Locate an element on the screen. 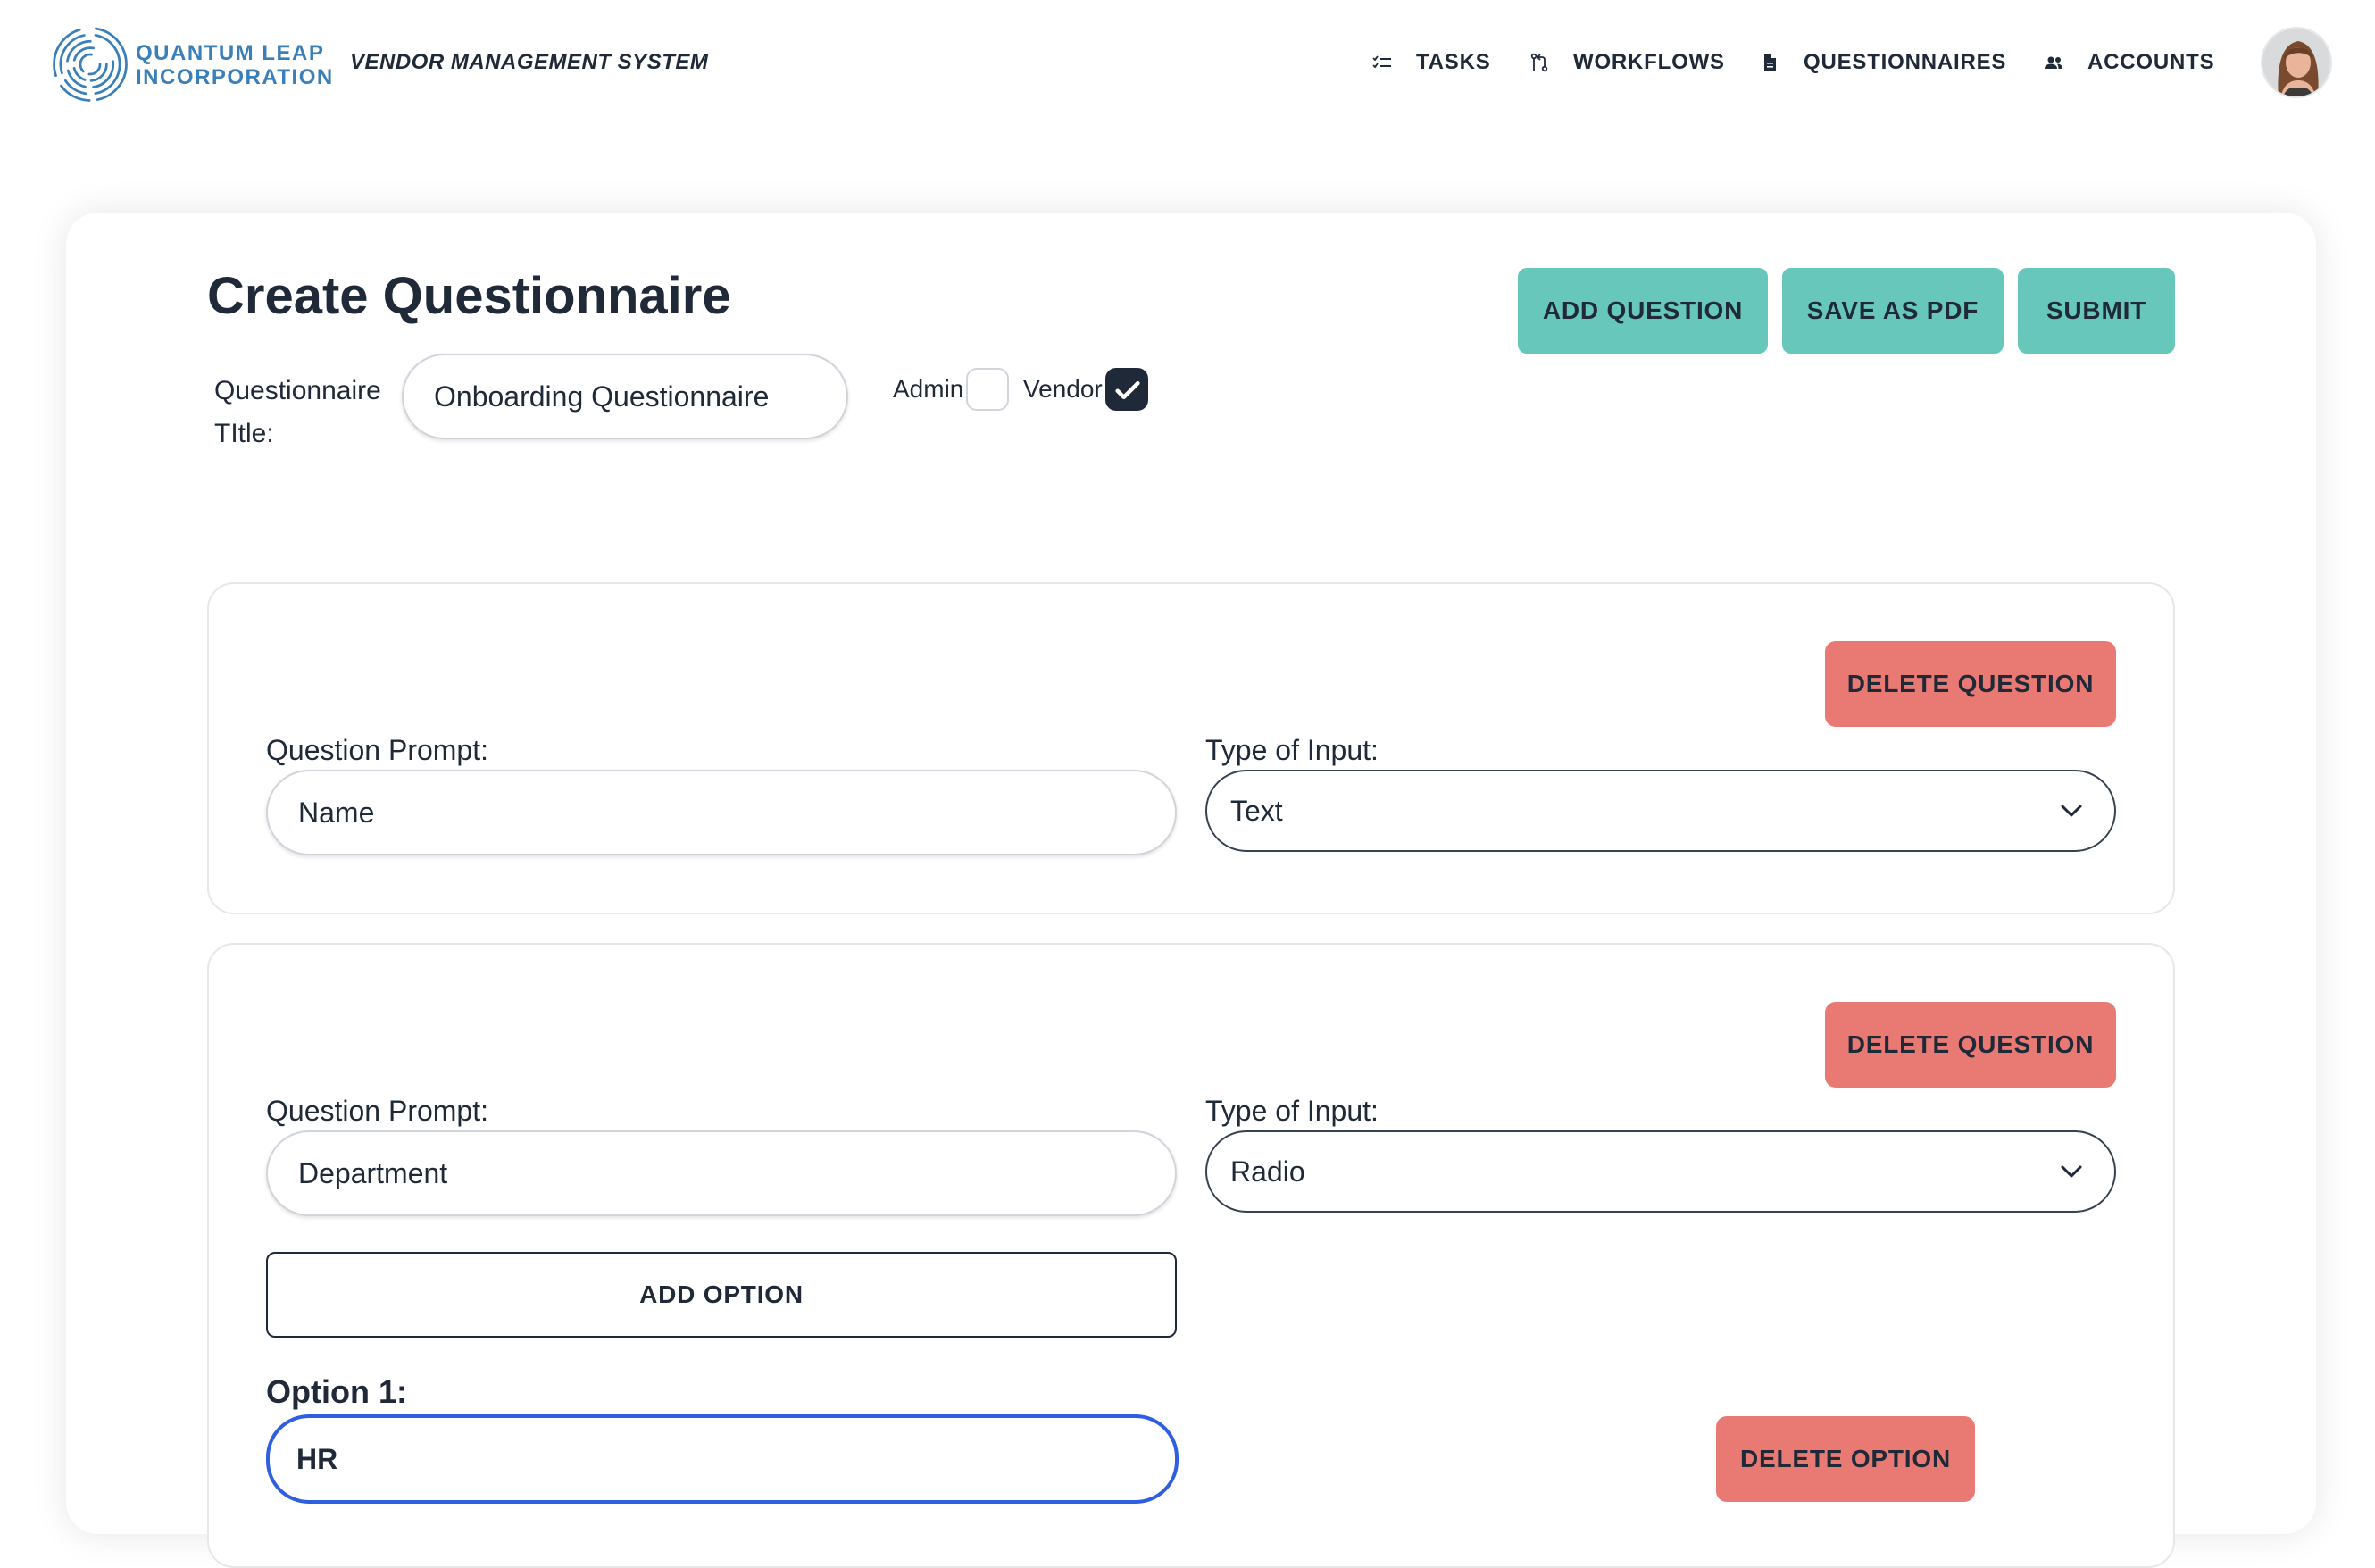 The height and width of the screenshot is (1568, 2375). document-icon is located at coordinates (1770, 62).